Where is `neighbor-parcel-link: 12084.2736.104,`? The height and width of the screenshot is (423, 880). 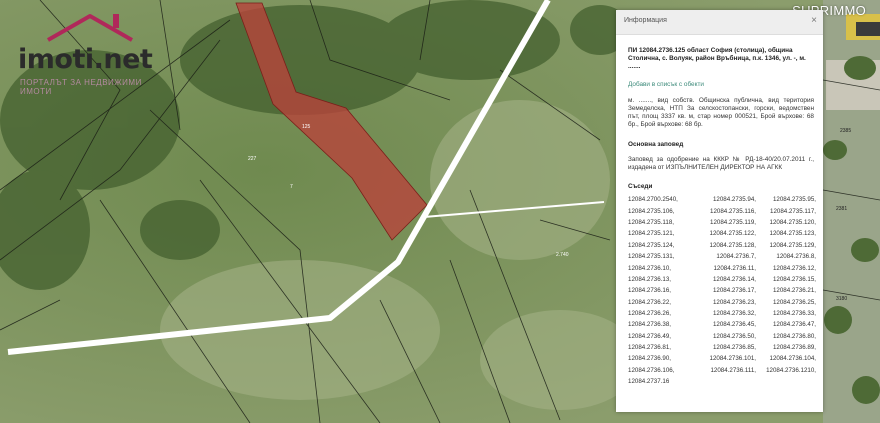
neighbor-parcel-link: 12084.2736.104, is located at coordinates (786, 359).